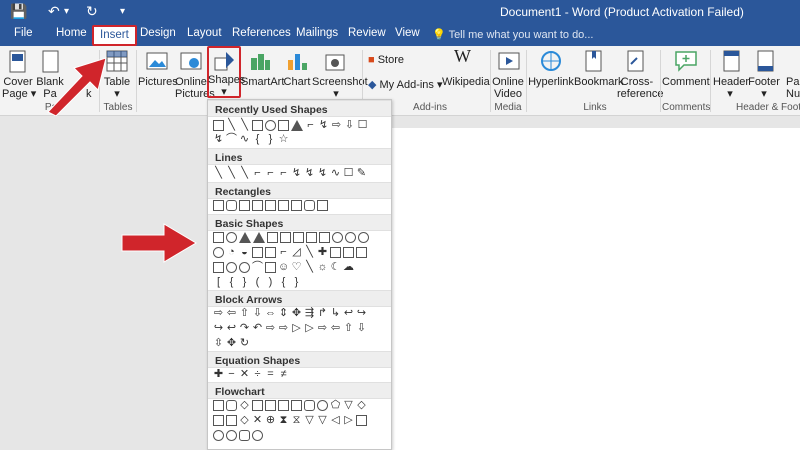 This screenshot has height=450, width=800. Describe the element at coordinates (158, 33) in the screenshot. I see `tab-design: Design` at that location.